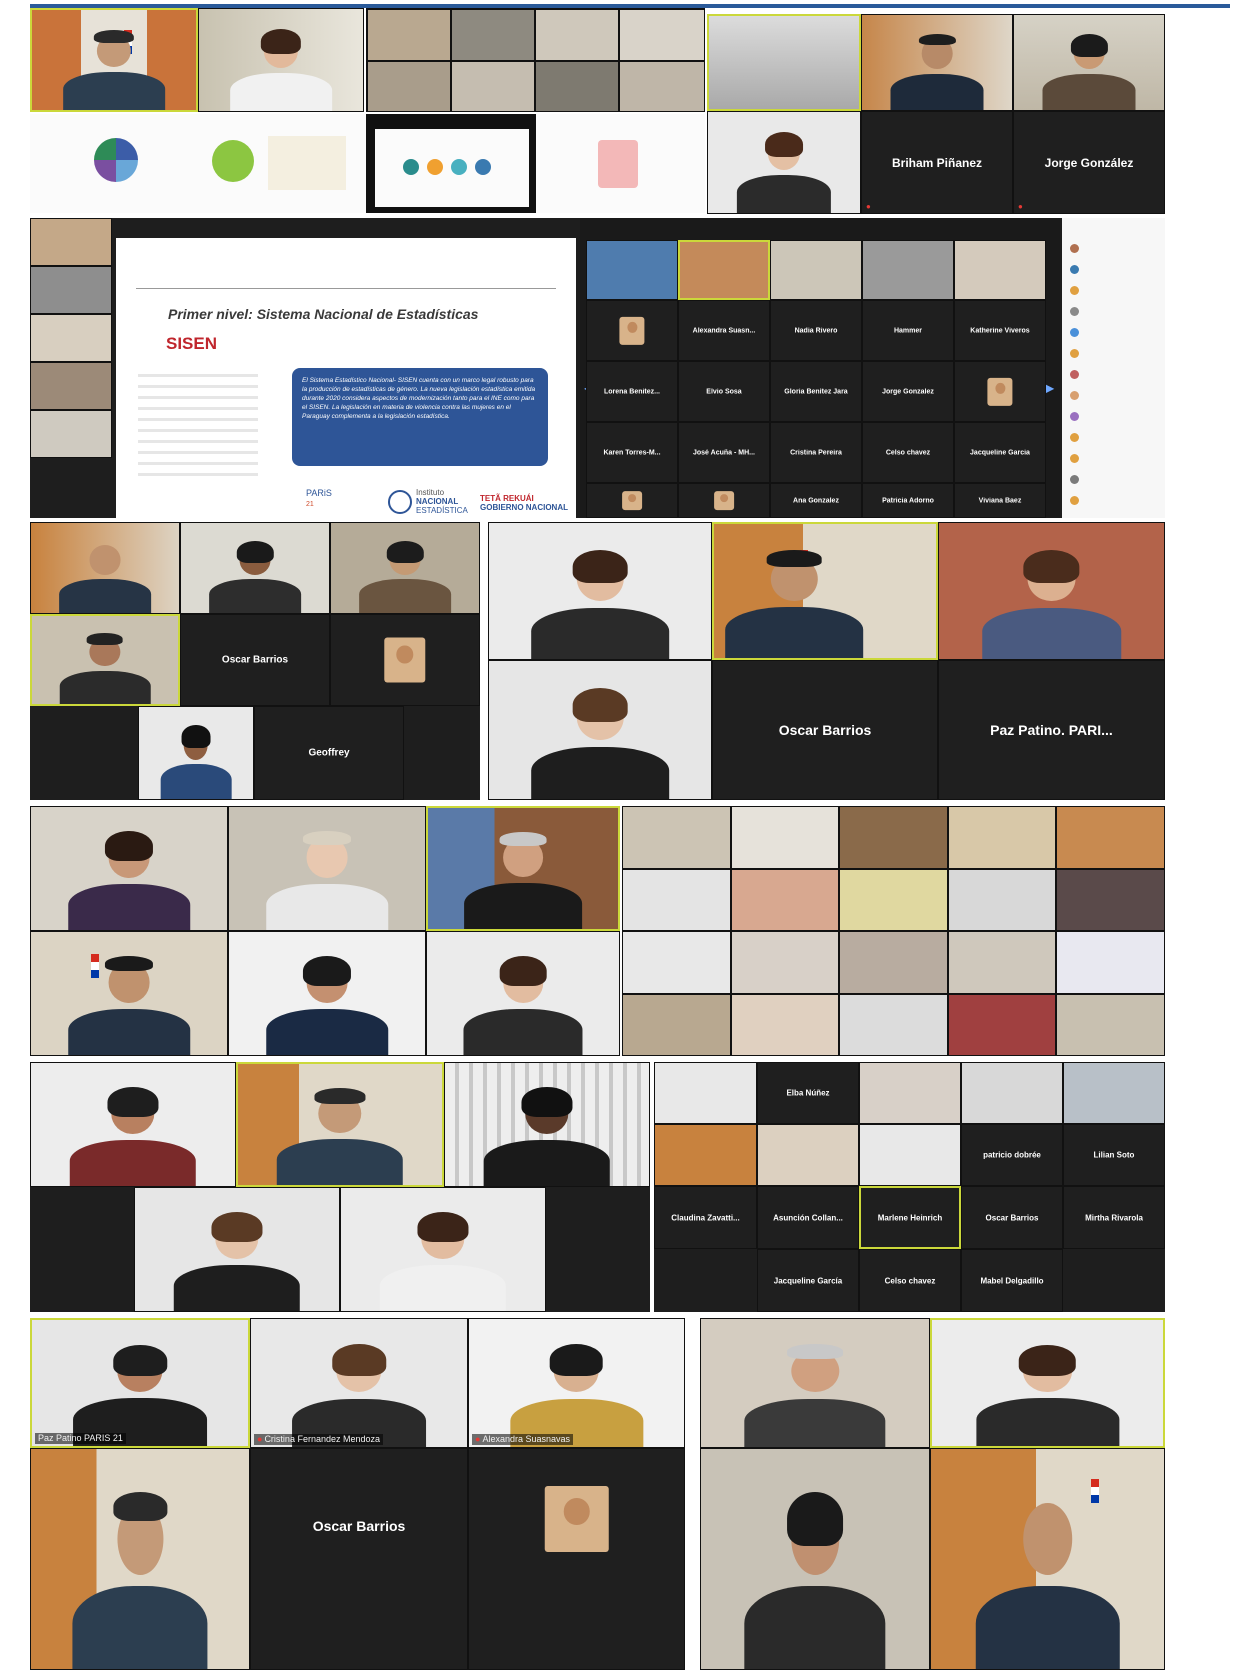 This screenshot has height=1670, width=1255. Describe the element at coordinates (908, 330) in the screenshot. I see `participant-tile: Hammer` at that location.